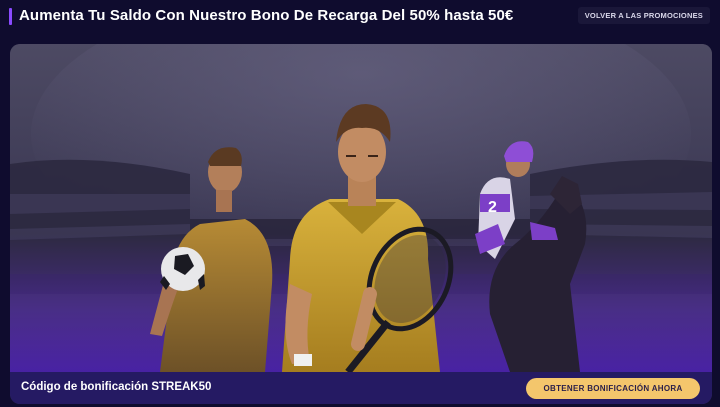 The image size is (720, 407). What do you see at coordinates (613, 388) in the screenshot?
I see `claim-bonus-button: OBTENER BONIFICACIÓN AHORA` at bounding box center [613, 388].